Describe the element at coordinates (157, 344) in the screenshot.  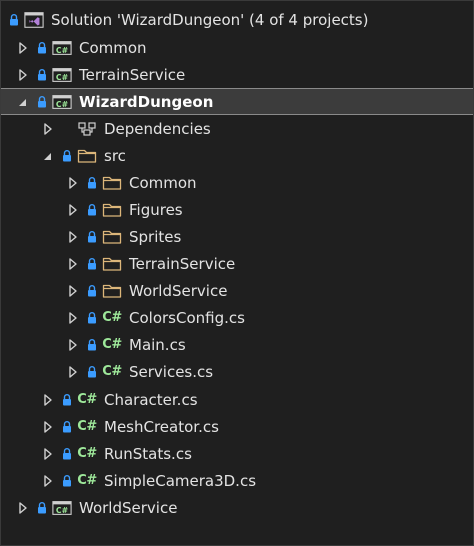
I see `file-label: Main.cs` at that location.